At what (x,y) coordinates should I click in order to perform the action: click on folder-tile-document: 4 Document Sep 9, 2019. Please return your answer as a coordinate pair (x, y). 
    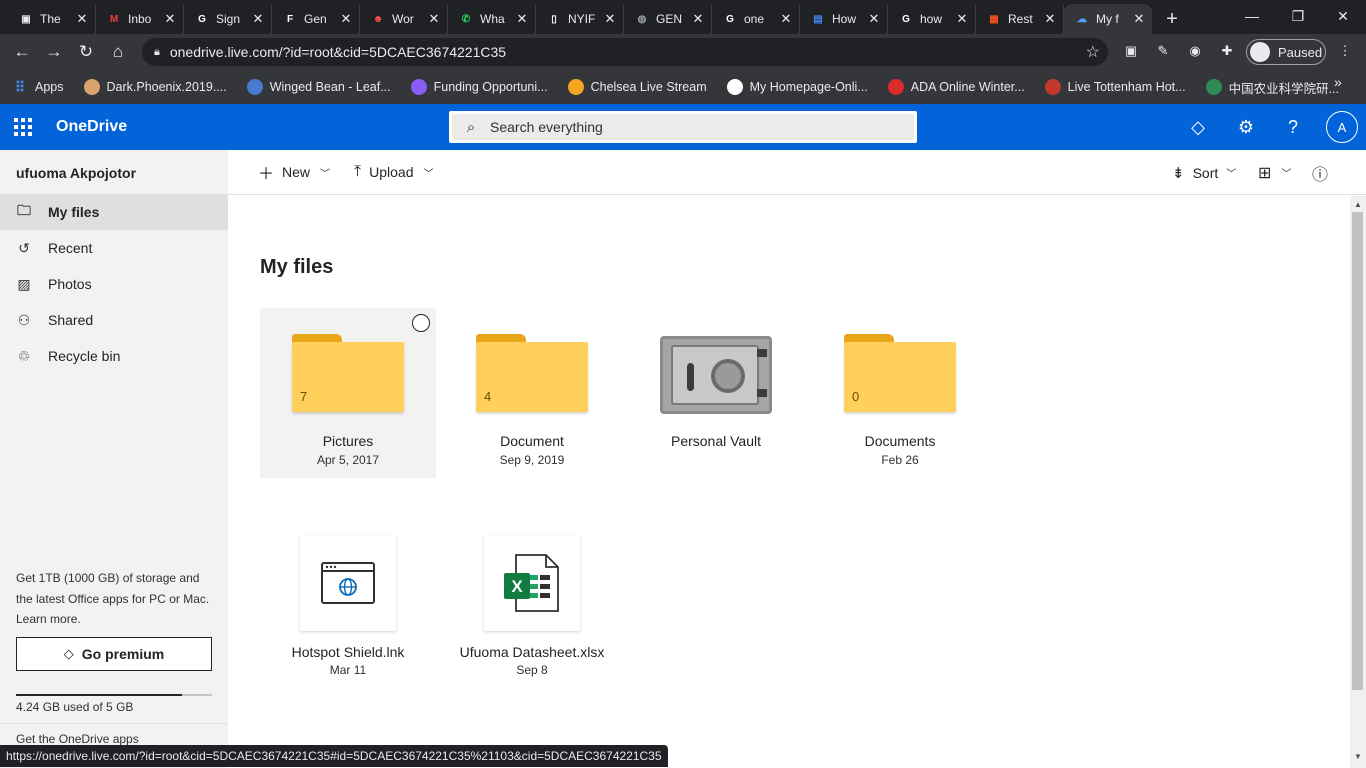
    Looking at the image, I should click on (532, 393).